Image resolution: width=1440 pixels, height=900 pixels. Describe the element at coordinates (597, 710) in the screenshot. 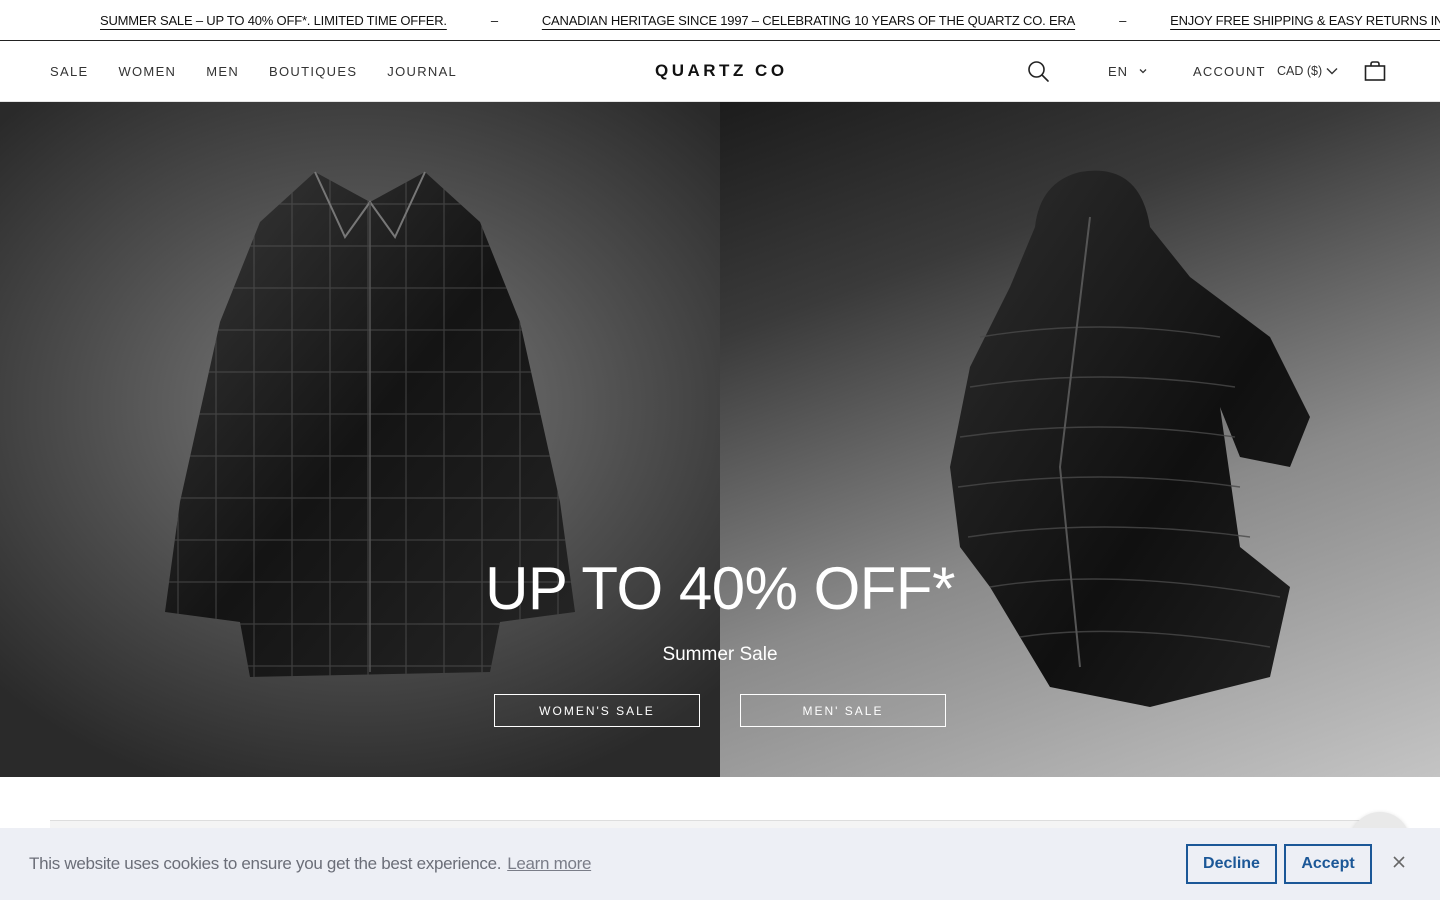

I see `womens-sale-button: WOMEN'S SALE` at that location.